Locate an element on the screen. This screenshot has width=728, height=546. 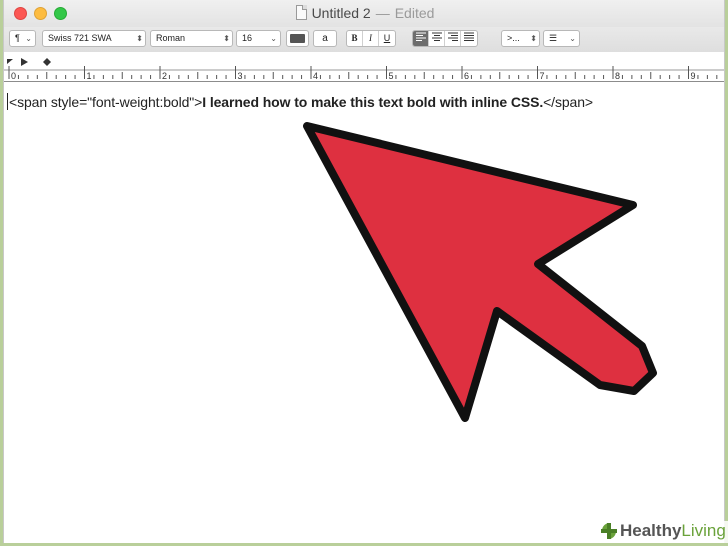
watermark-brand-first: Healthy is located at coordinates (651, 530).